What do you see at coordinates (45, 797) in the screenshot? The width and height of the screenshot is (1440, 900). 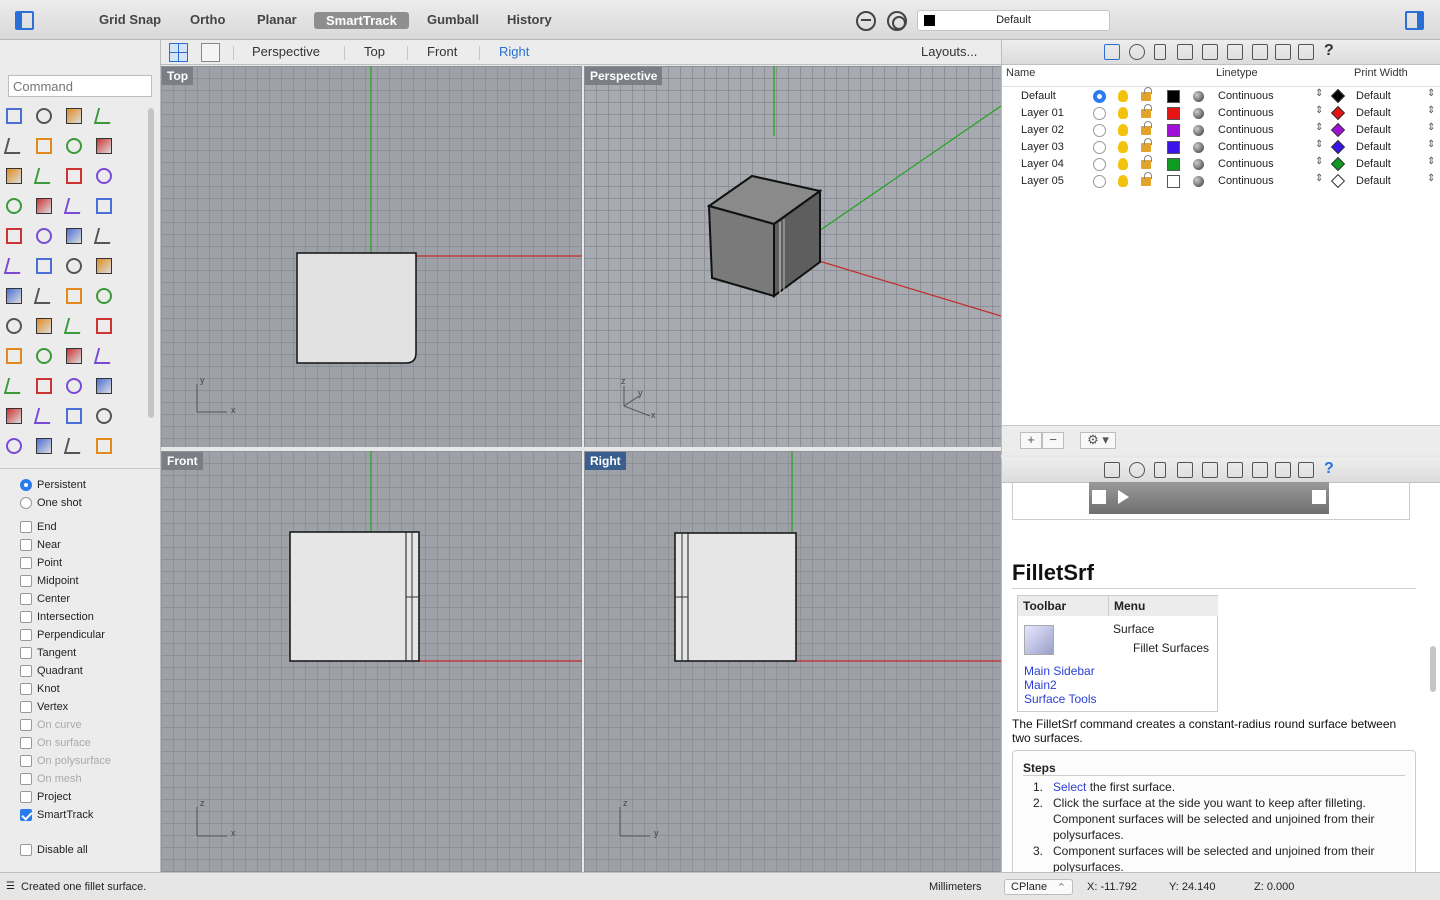 I see `osnap-project: Project` at bounding box center [45, 797].